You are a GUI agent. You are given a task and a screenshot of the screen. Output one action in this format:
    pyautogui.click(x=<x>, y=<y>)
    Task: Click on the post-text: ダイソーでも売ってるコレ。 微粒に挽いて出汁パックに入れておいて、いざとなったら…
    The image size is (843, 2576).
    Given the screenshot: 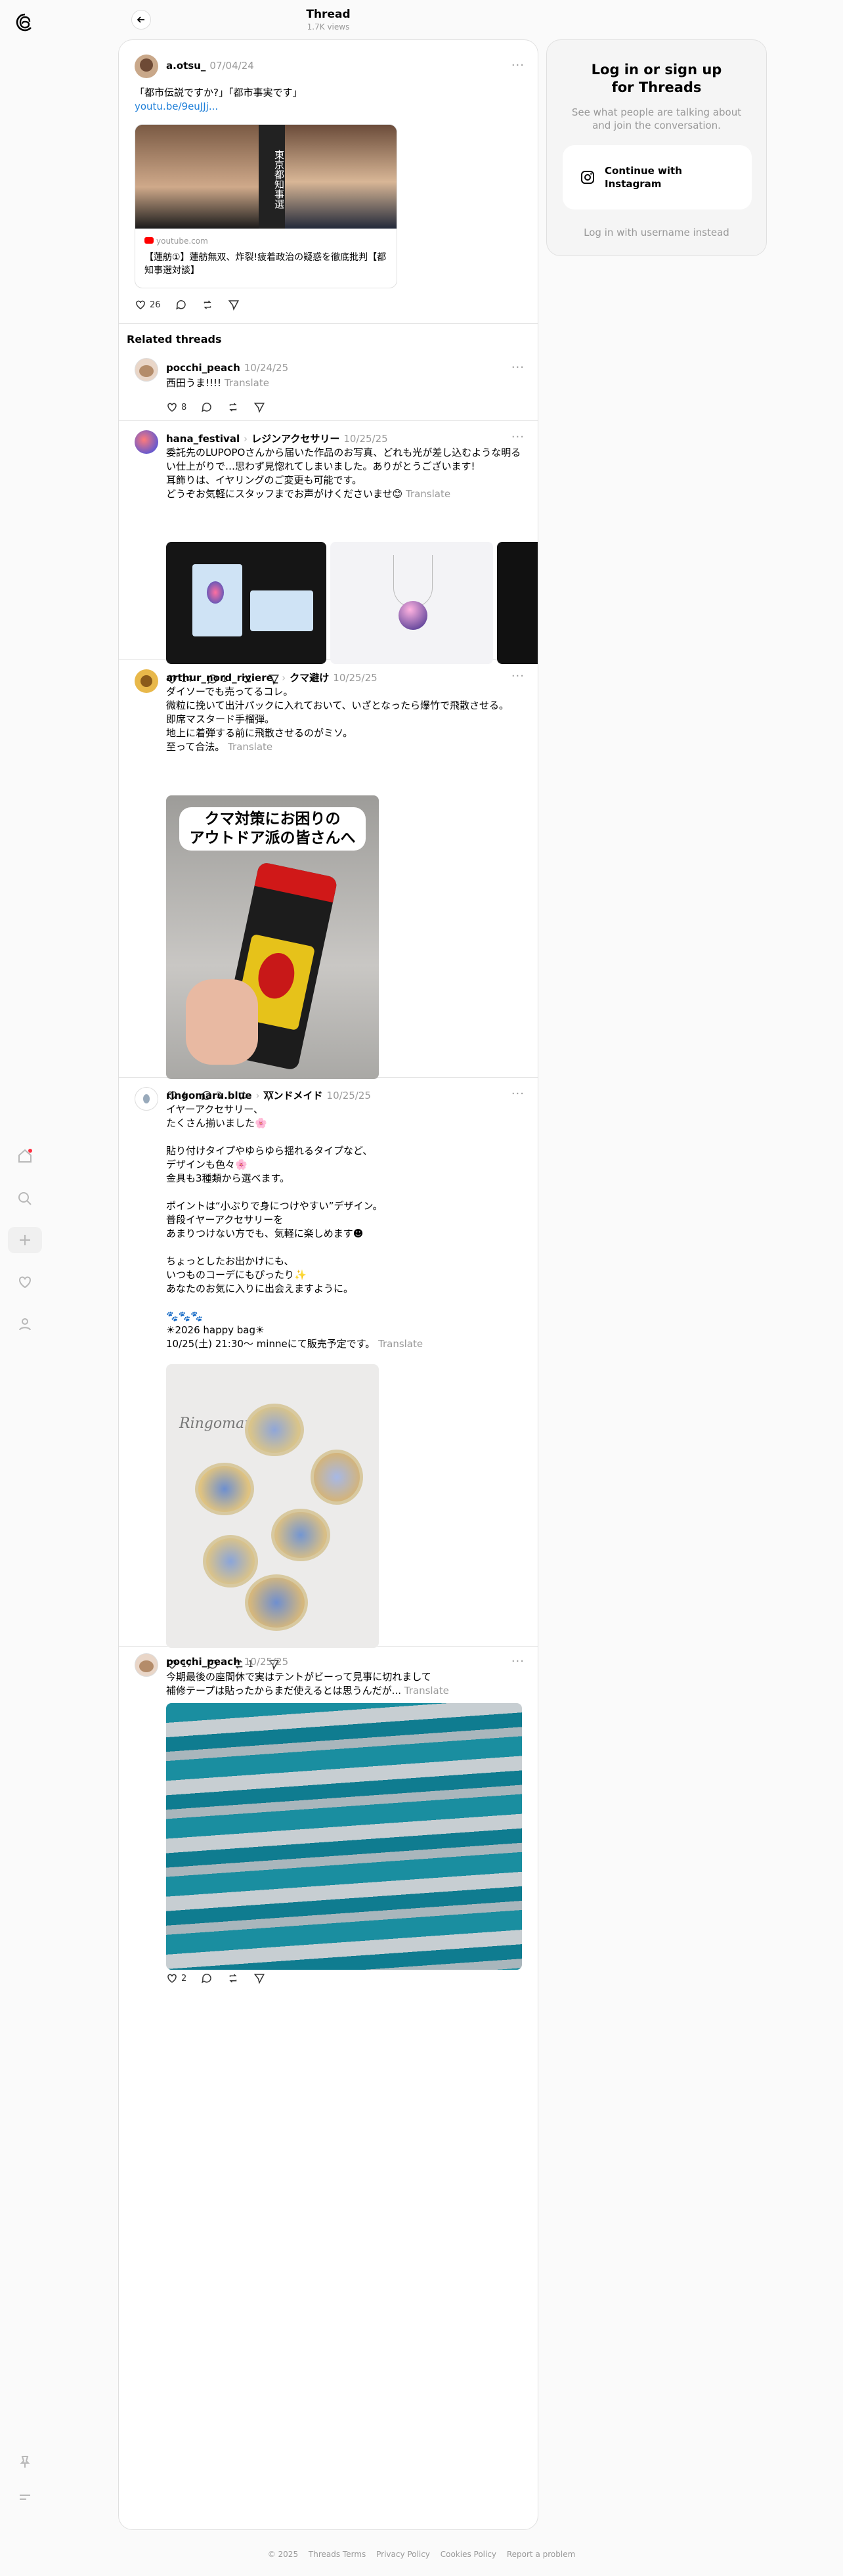 What is the action you would take?
    pyautogui.click(x=337, y=720)
    